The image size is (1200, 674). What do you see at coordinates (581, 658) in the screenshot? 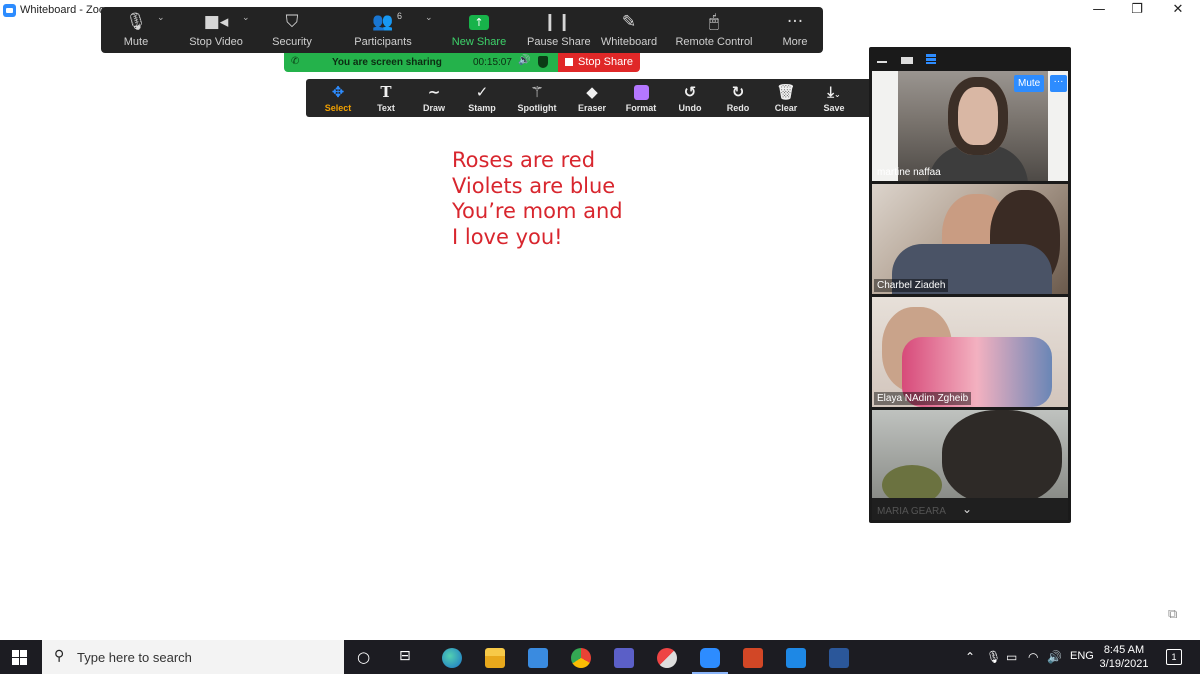
I see `chrome-icon` at bounding box center [581, 658].